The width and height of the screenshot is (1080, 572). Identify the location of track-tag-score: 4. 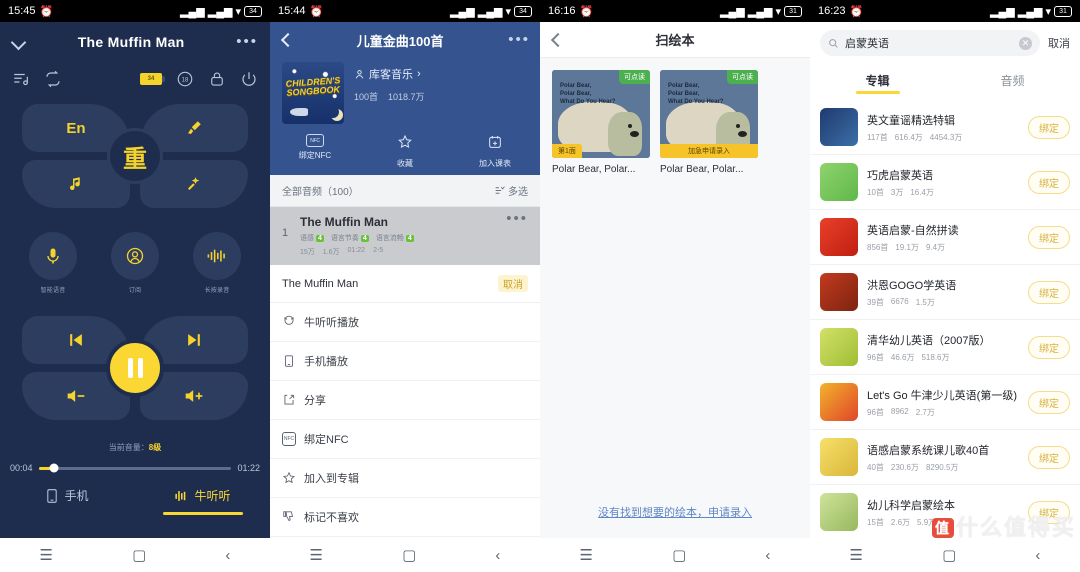
(320, 238).